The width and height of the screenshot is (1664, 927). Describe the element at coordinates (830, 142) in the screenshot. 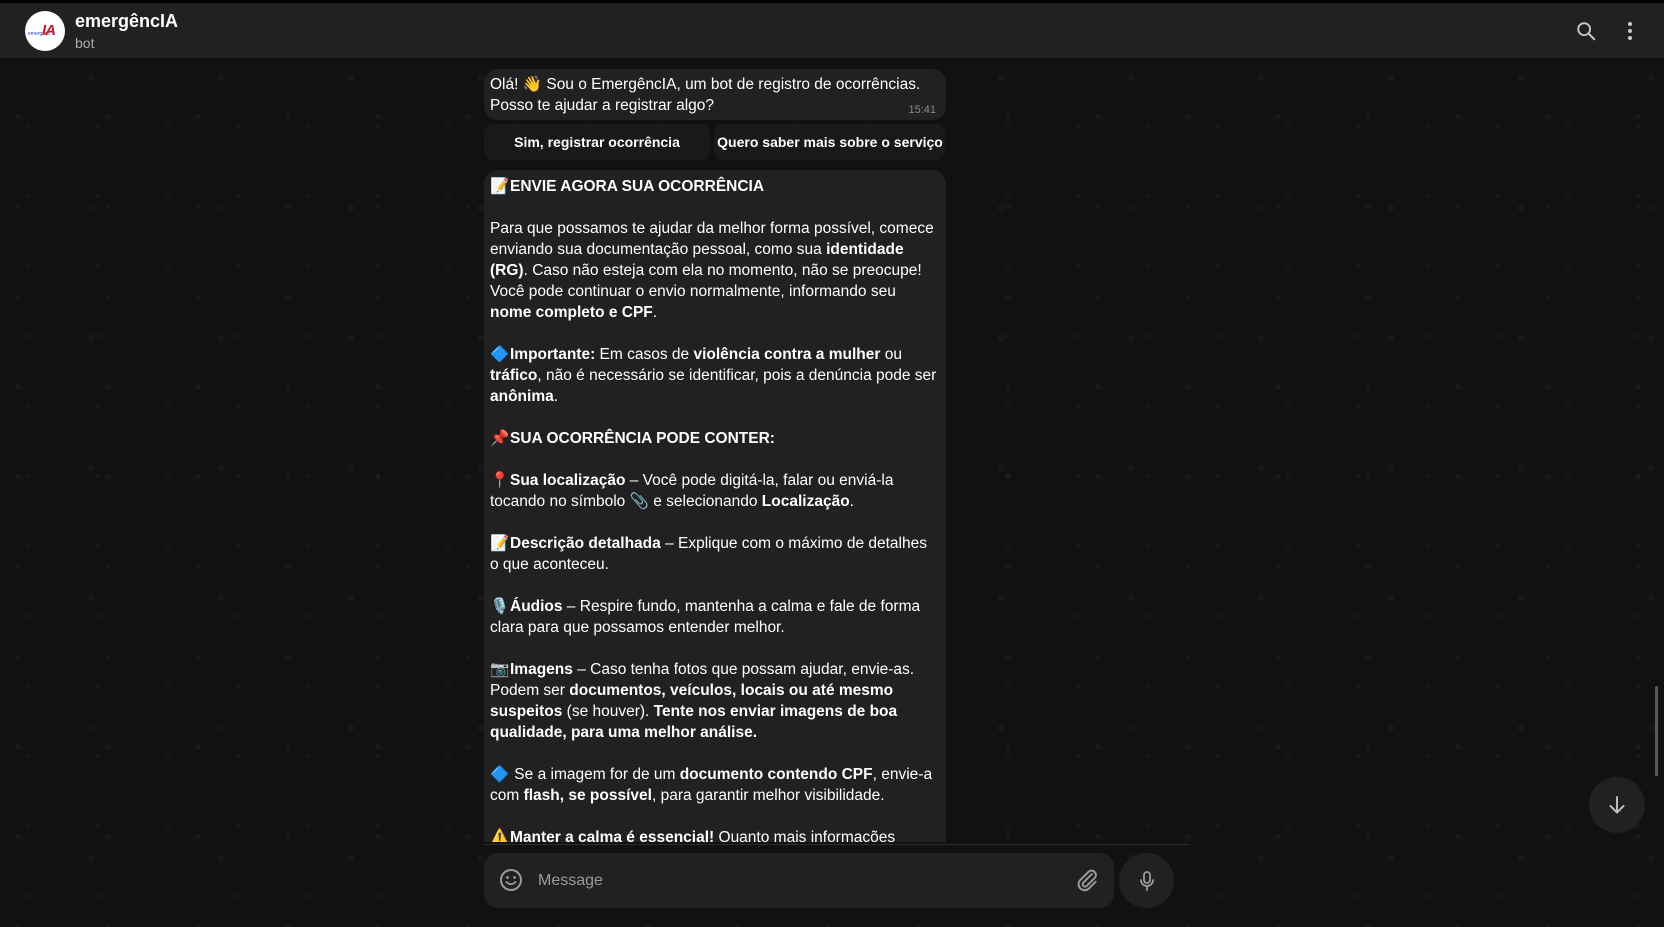

I see `learn-more-button: Quero saber mais sobre o serviço` at that location.